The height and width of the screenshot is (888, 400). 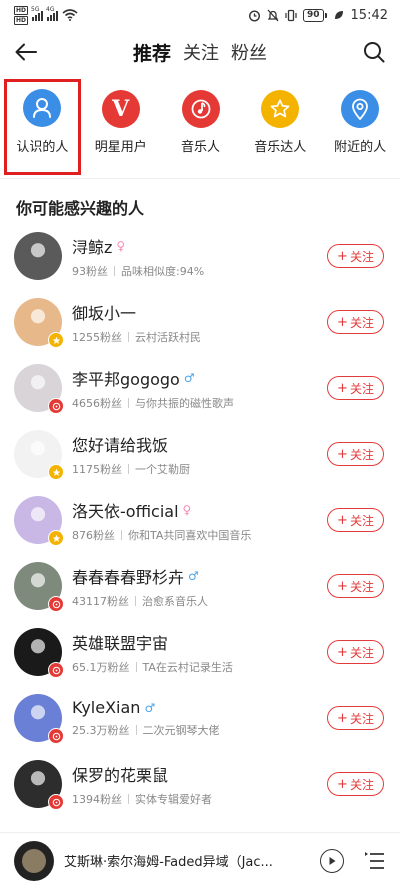 What do you see at coordinates (120, 774) in the screenshot?
I see `user-name: 保罗的花栗鼠` at bounding box center [120, 774].